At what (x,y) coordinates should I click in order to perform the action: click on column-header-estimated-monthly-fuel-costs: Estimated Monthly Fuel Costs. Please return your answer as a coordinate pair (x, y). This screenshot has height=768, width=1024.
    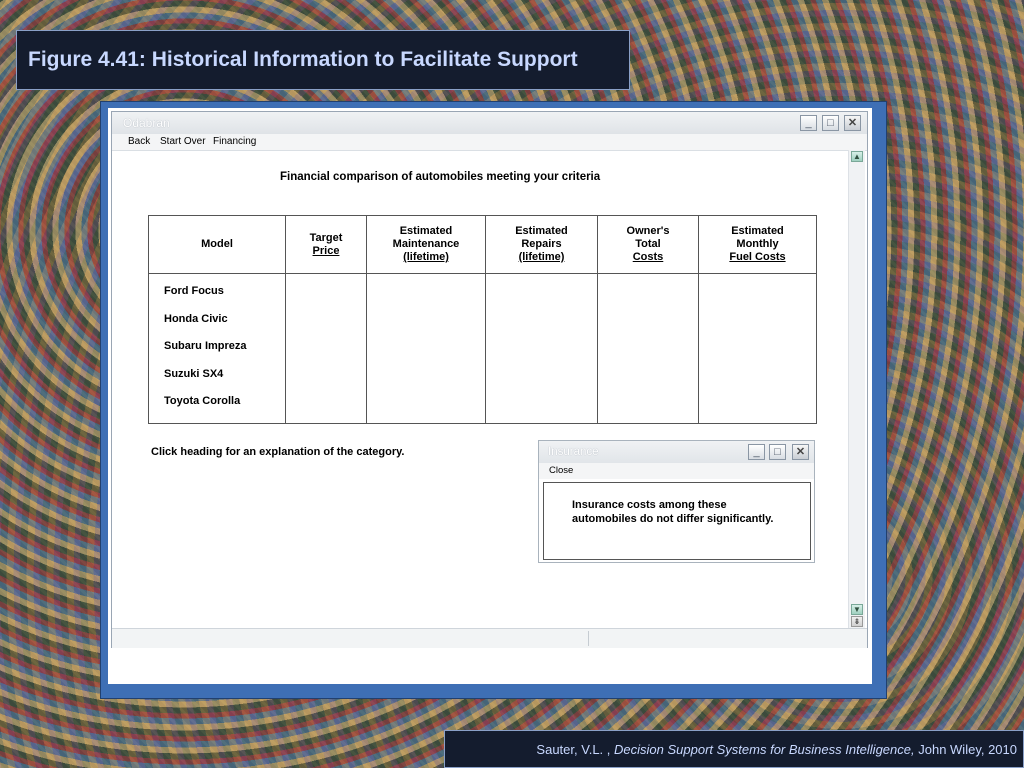
    Looking at the image, I should click on (757, 244).